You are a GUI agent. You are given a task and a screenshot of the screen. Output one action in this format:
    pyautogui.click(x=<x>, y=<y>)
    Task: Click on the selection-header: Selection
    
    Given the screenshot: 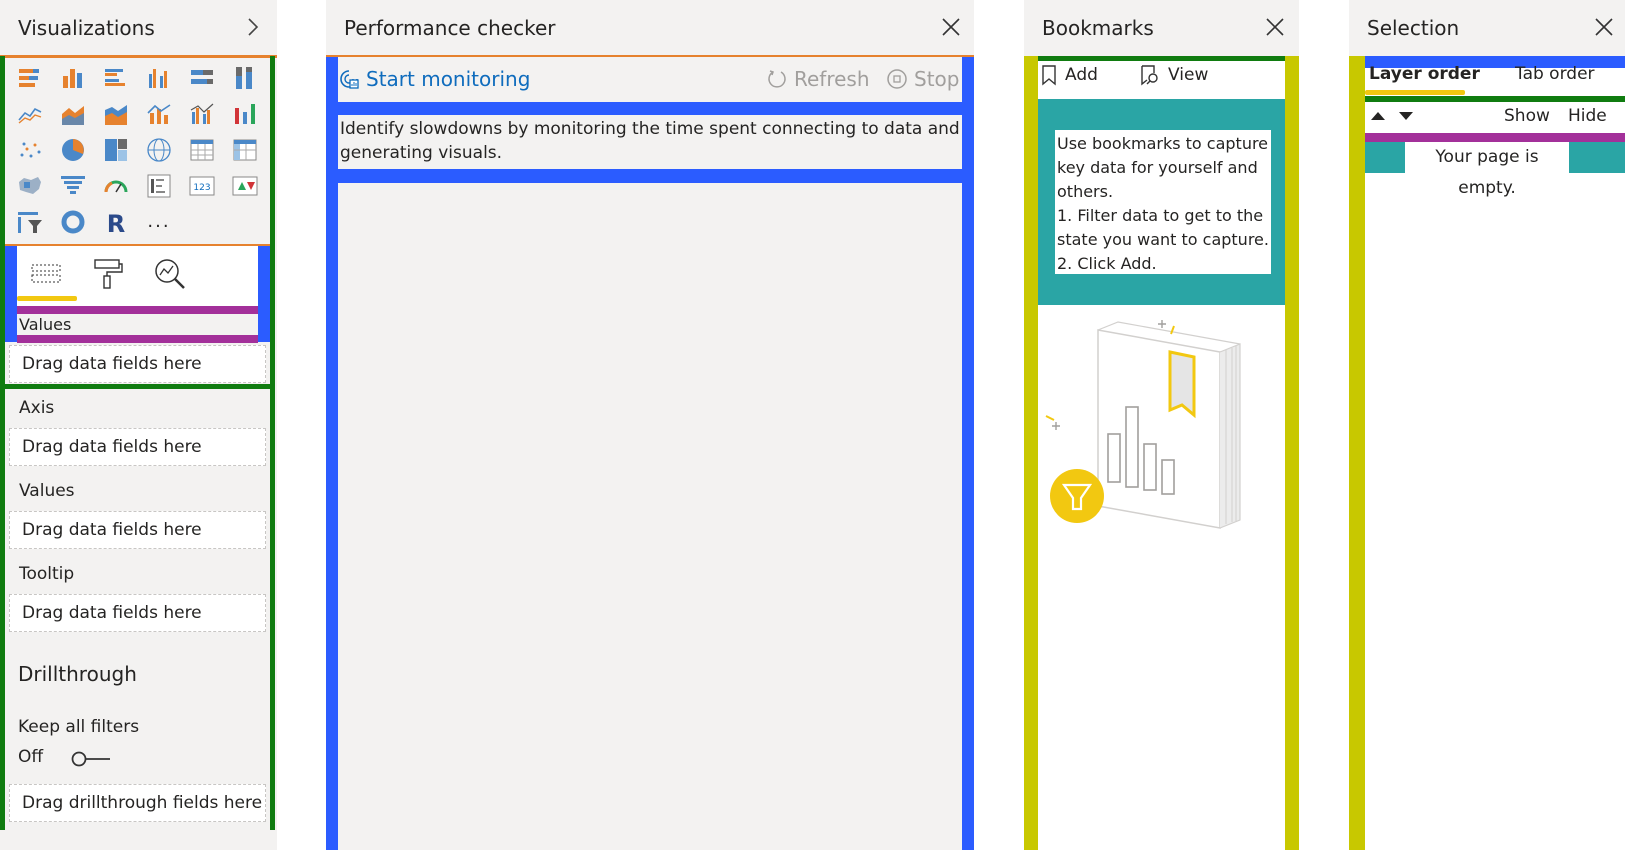 What is the action you would take?
    pyautogui.click(x=1487, y=27)
    